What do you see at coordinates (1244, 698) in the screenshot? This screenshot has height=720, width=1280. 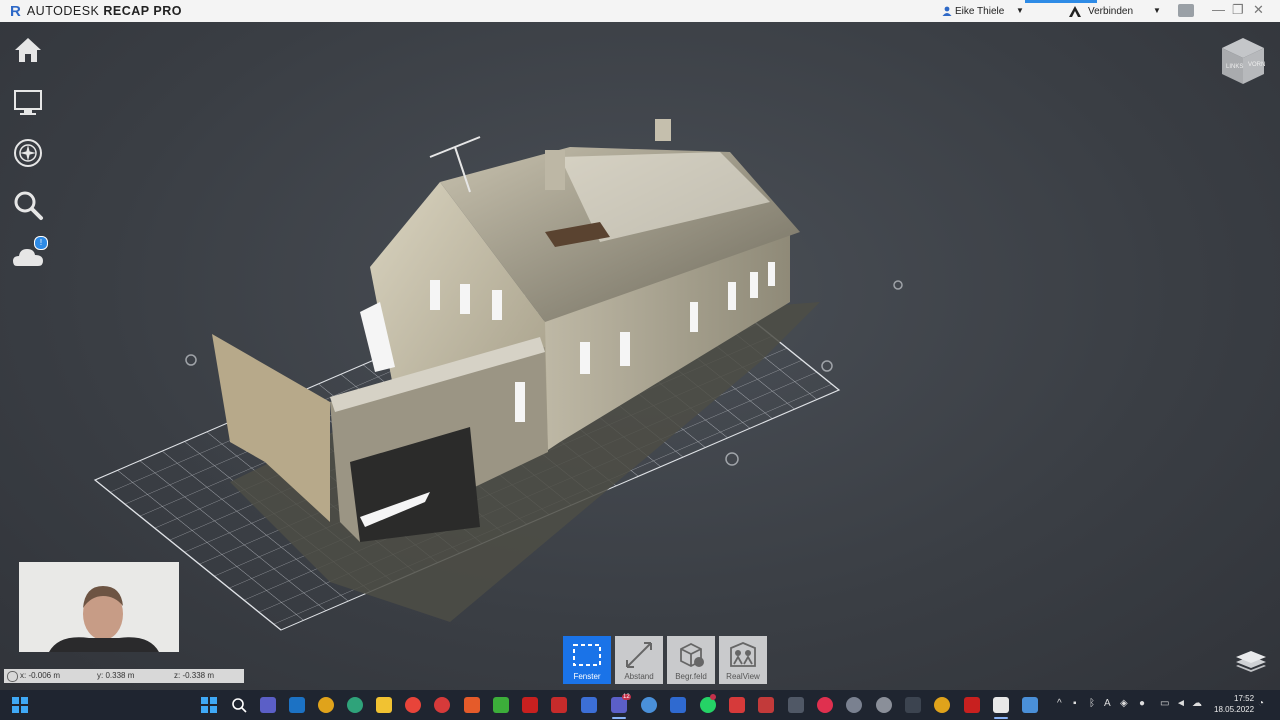 I see `clock-time: 17:52` at bounding box center [1244, 698].